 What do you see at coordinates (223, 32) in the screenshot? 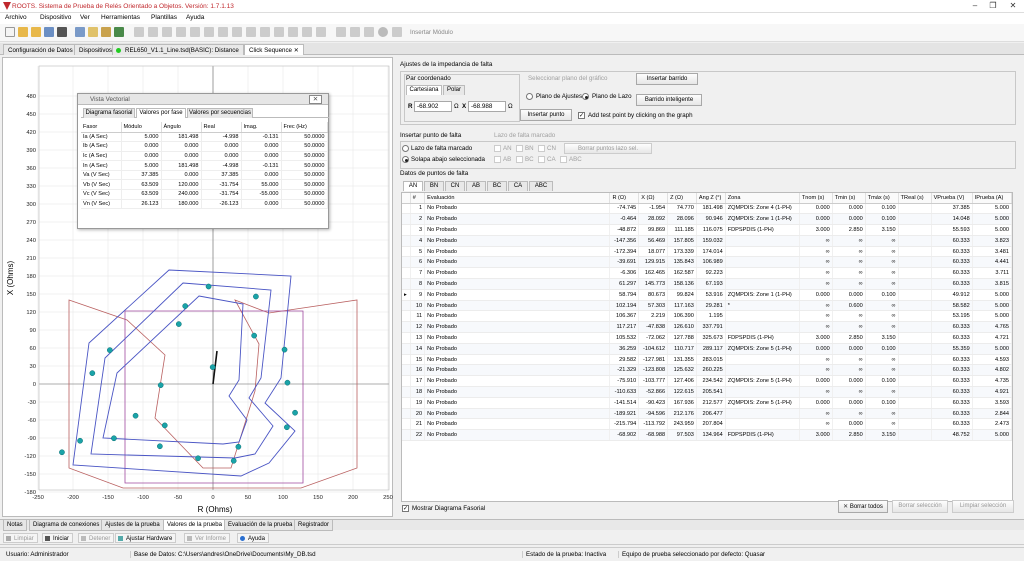
I see `delete-icon` at bounding box center [223, 32].